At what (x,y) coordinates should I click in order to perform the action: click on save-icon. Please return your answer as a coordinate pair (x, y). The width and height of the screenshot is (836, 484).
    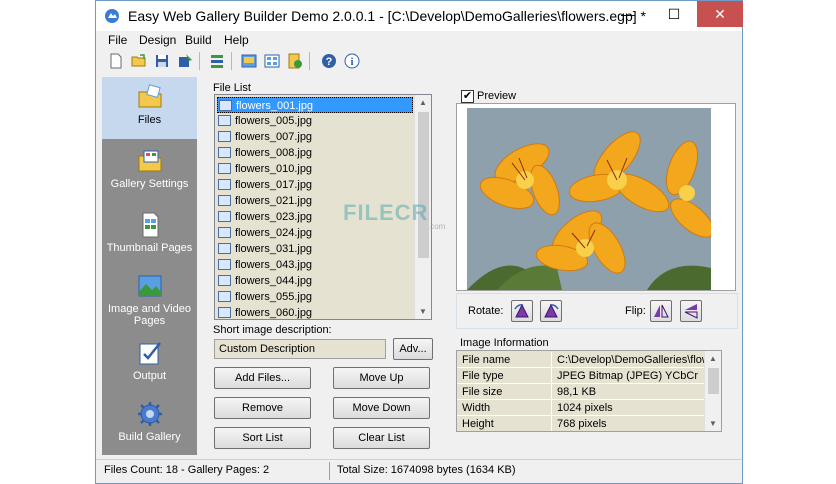
    Looking at the image, I should click on (162, 61).